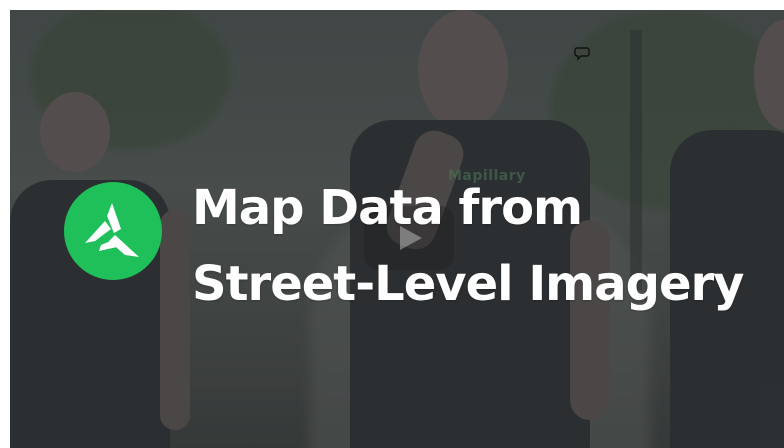 The image size is (784, 448). What do you see at coordinates (113, 231) in the screenshot?
I see `mapillary-logo-icon` at bounding box center [113, 231].